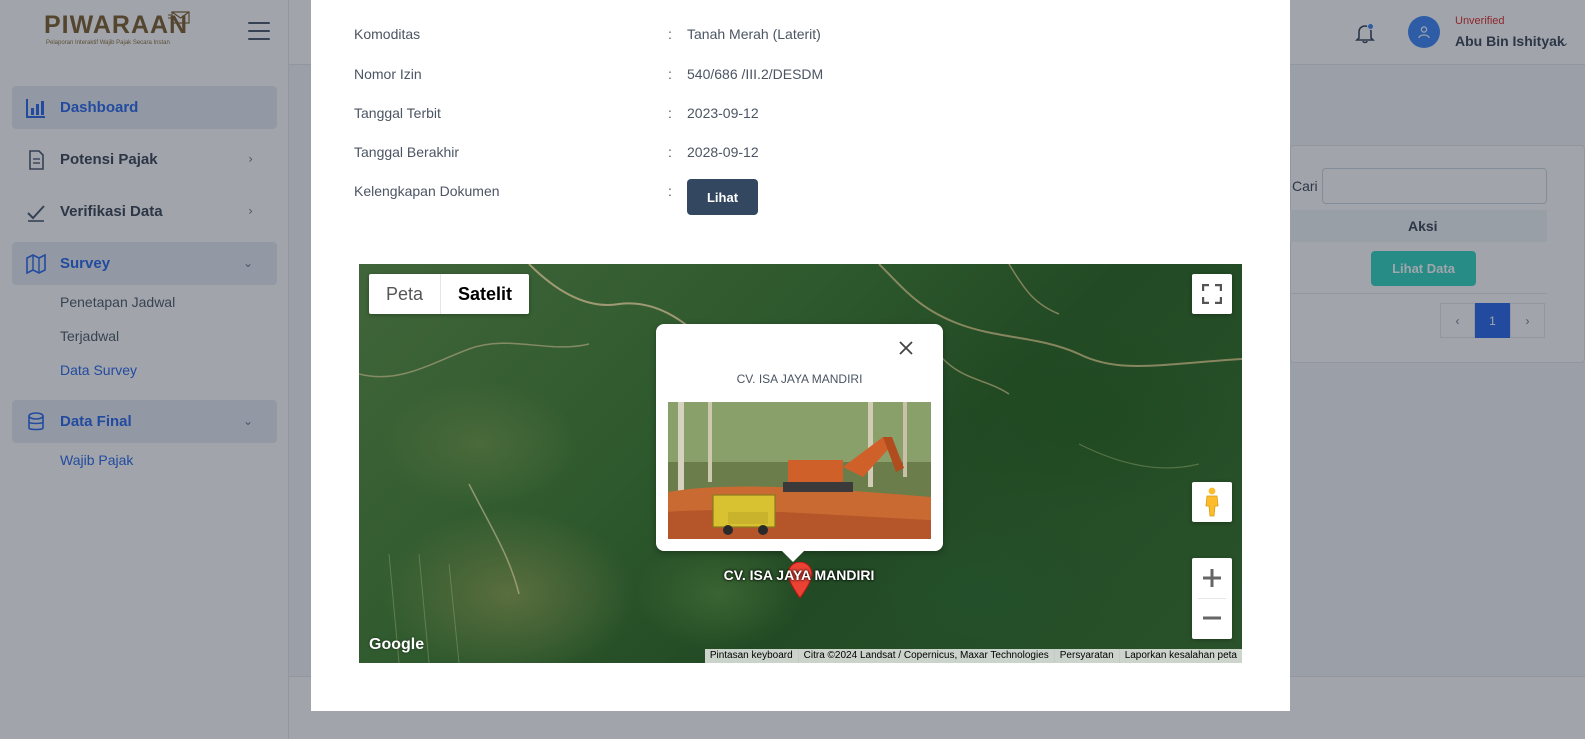 This screenshot has width=1585, height=739. What do you see at coordinates (1180, 656) in the screenshot?
I see `report-error-link: Laporkan kesalahan peta` at bounding box center [1180, 656].